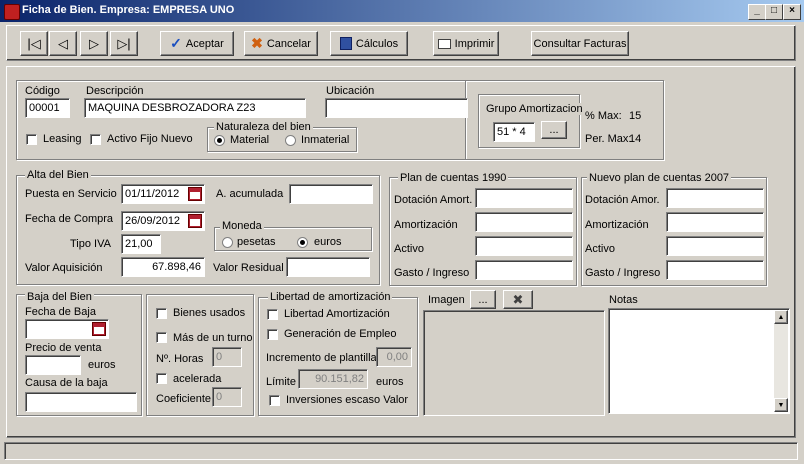 This screenshot has width=804, height=464. What do you see at coordinates (197, 379) in the screenshot?
I see `acelerada-label: acelerada` at bounding box center [197, 379].